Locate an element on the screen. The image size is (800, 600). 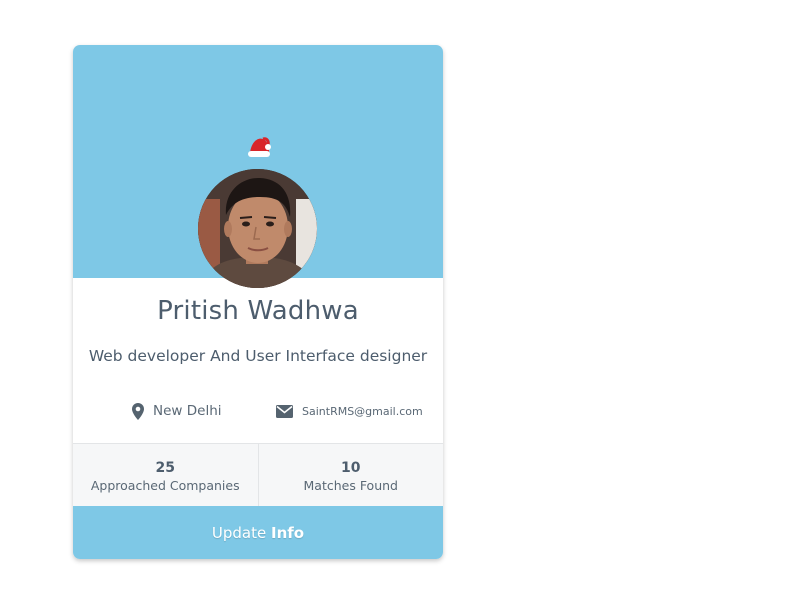
update-info-button: Update Info is located at coordinates (258, 532).